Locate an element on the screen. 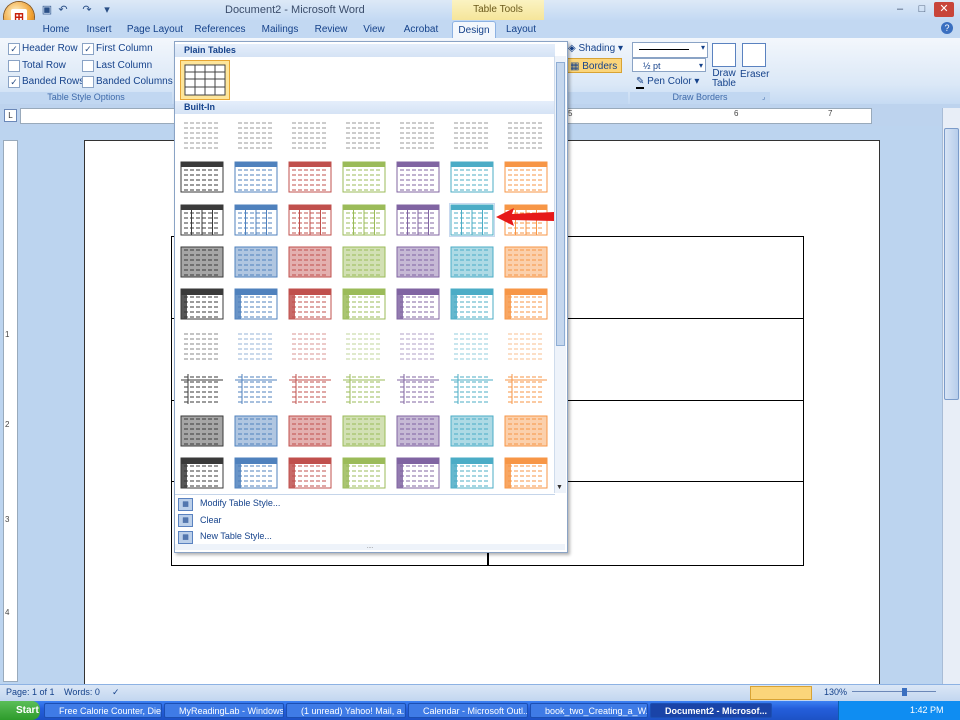  tab-acrobat: Acrobat is located at coordinates (421, 29).